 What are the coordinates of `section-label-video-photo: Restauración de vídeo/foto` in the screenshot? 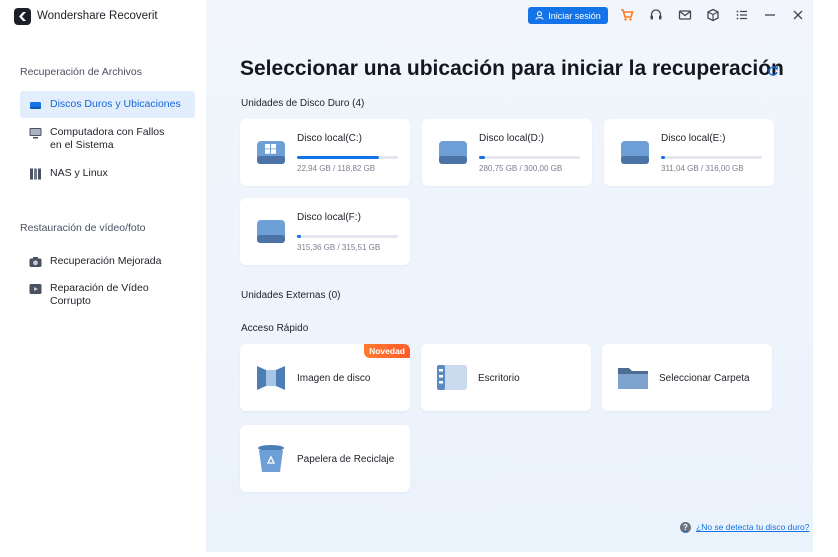 It's located at (83, 228).